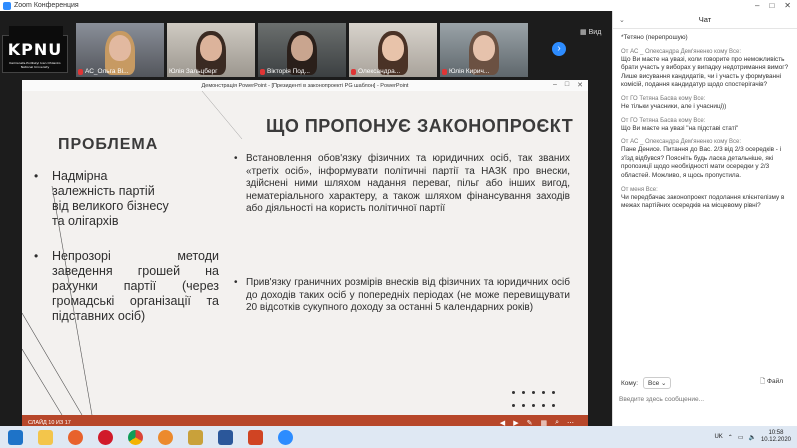 The image size is (797, 448). What do you see at coordinates (776, 433) in the screenshot?
I see `clock-time: 10:58` at bounding box center [776, 433].